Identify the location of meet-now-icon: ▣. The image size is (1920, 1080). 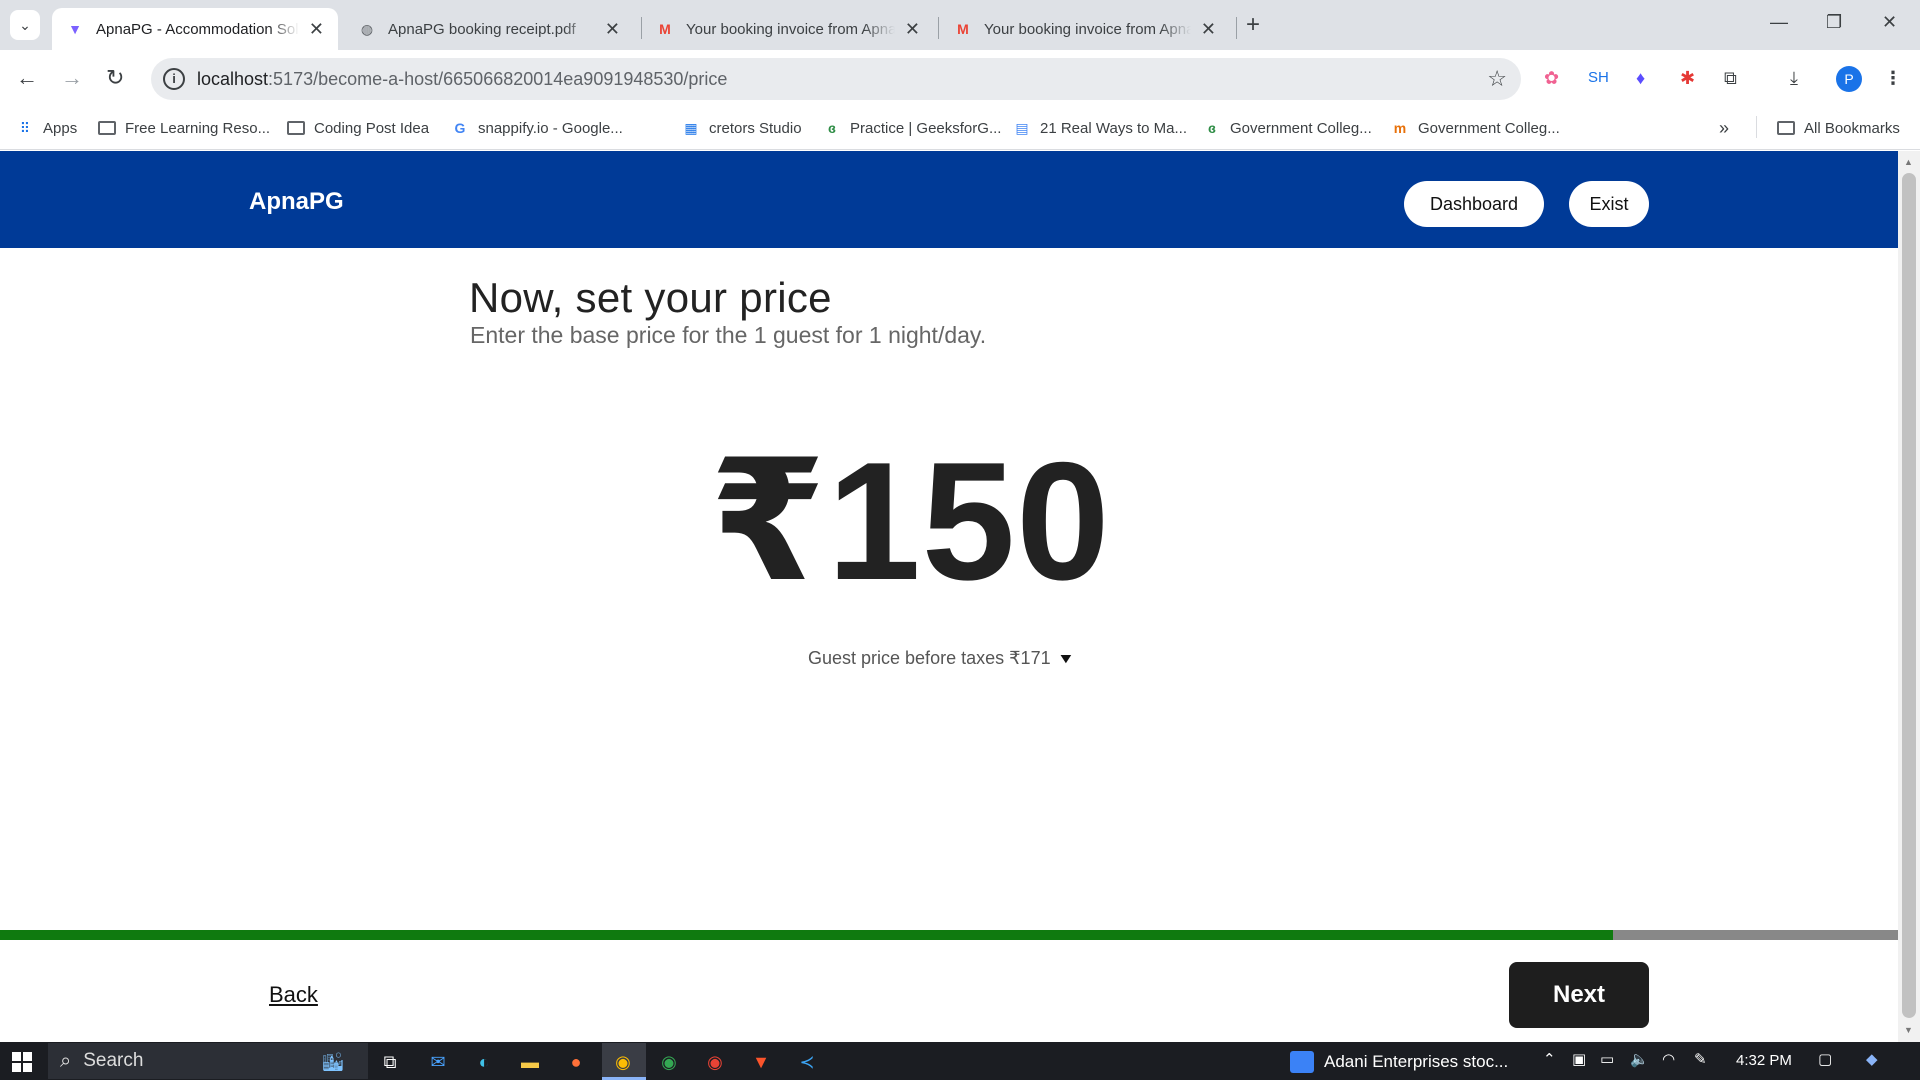
(1579, 1059).